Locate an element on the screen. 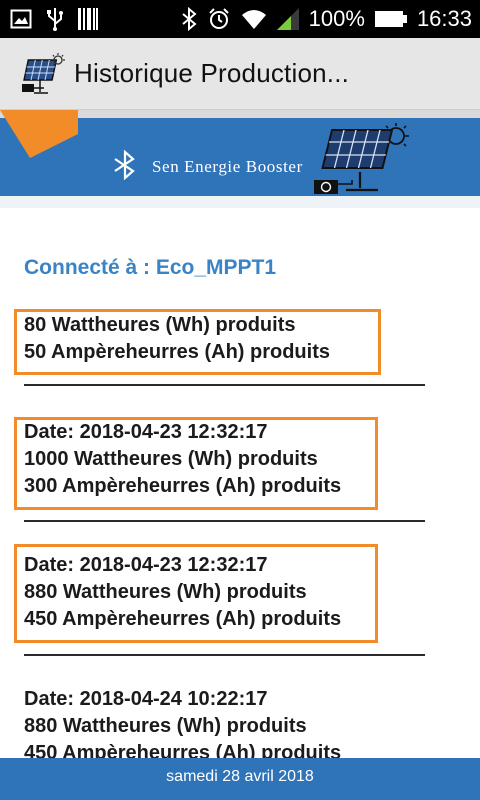 This screenshot has height=800, width=480. solar-panel-icon is located at coordinates (362, 163).